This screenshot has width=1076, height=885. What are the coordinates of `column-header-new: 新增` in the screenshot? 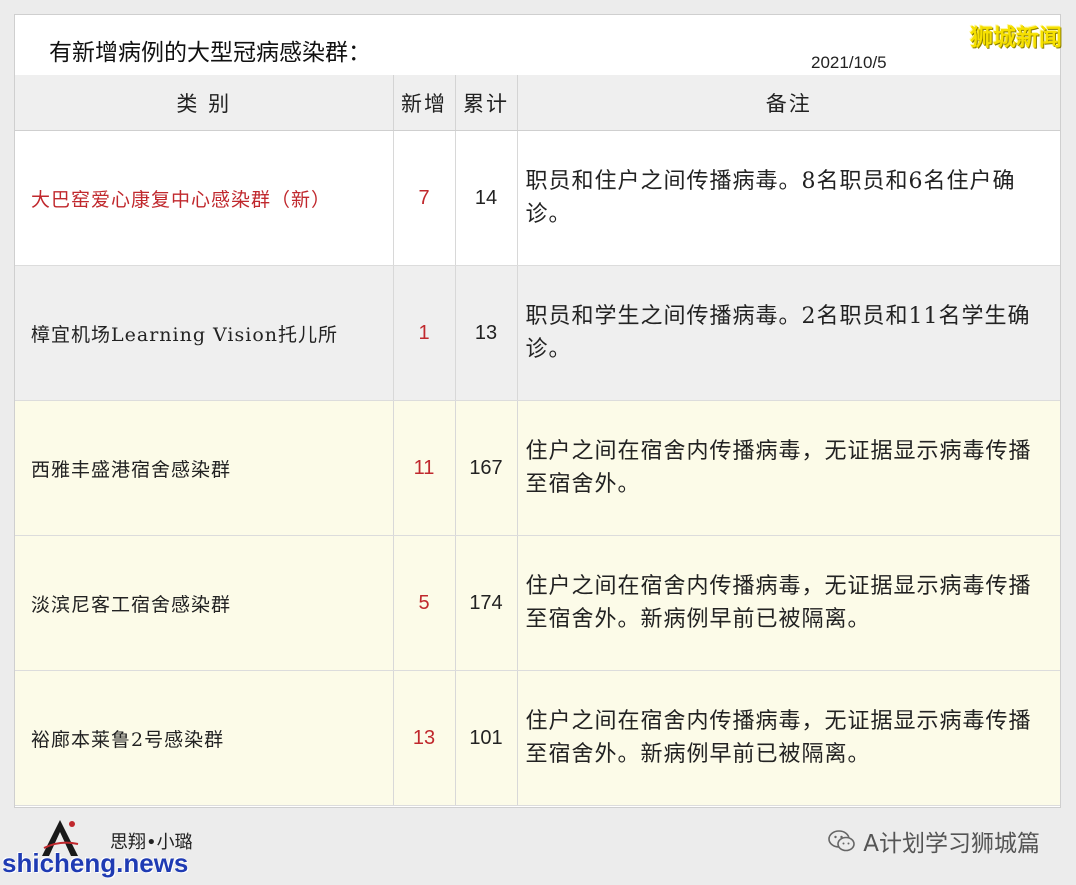 It's located at (424, 103).